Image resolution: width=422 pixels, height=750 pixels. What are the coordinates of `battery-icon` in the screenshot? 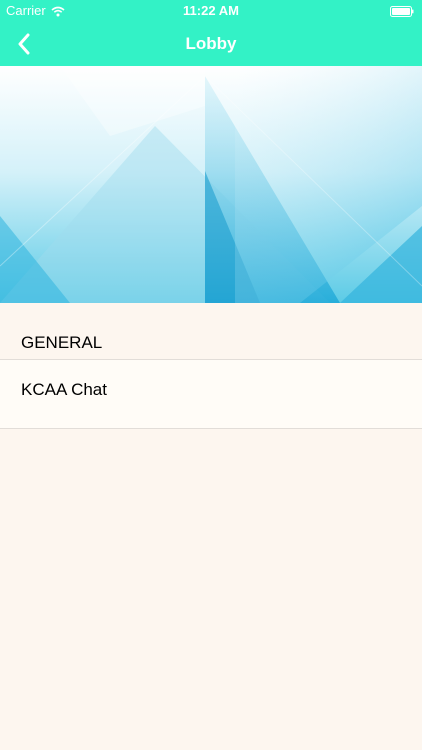 It's located at (402, 11).